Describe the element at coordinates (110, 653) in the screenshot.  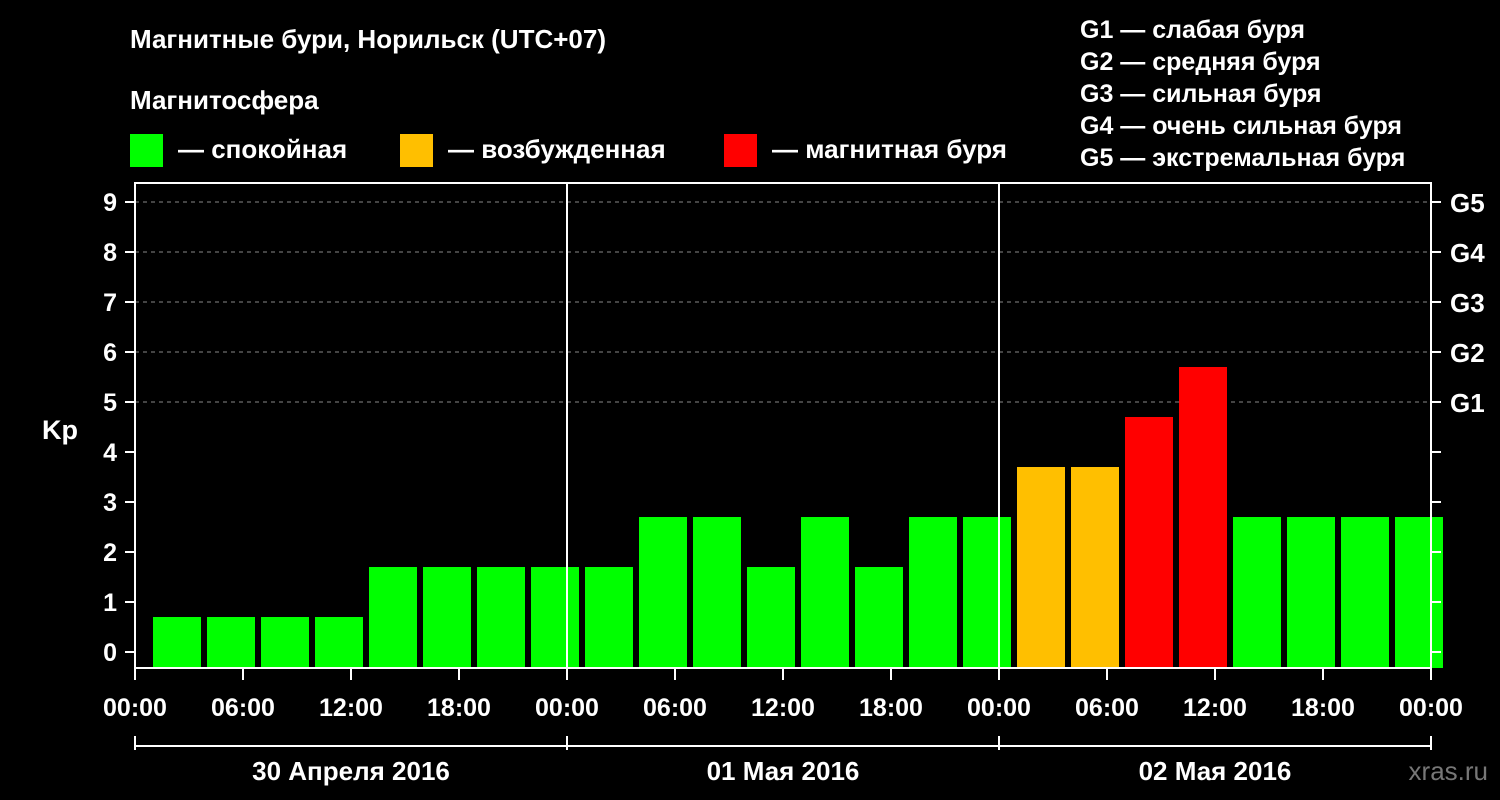
I see `y-tick-label: 0` at that location.